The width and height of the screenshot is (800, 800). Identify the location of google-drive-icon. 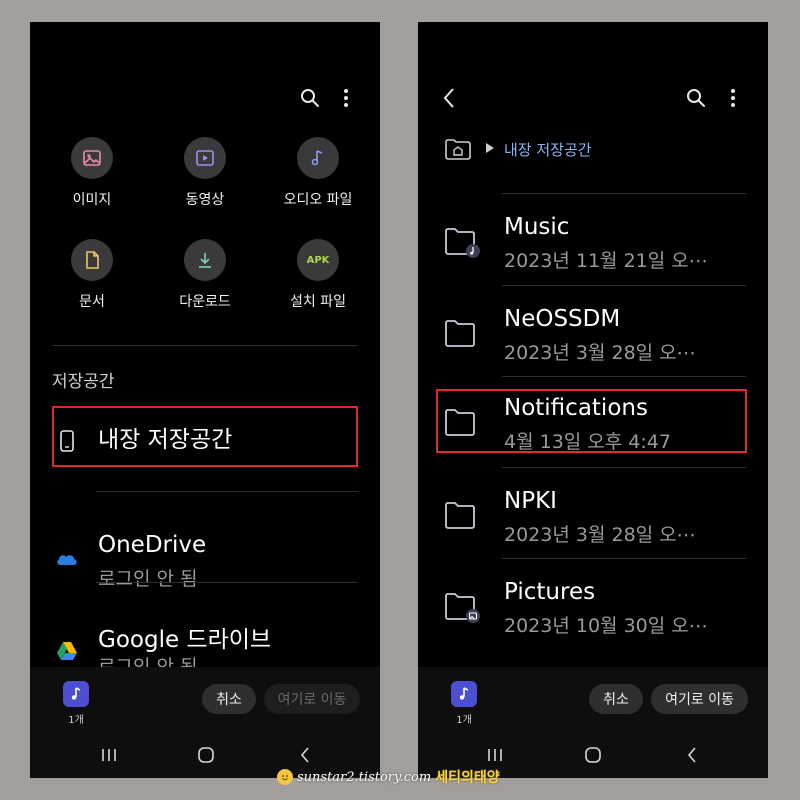
(67, 651).